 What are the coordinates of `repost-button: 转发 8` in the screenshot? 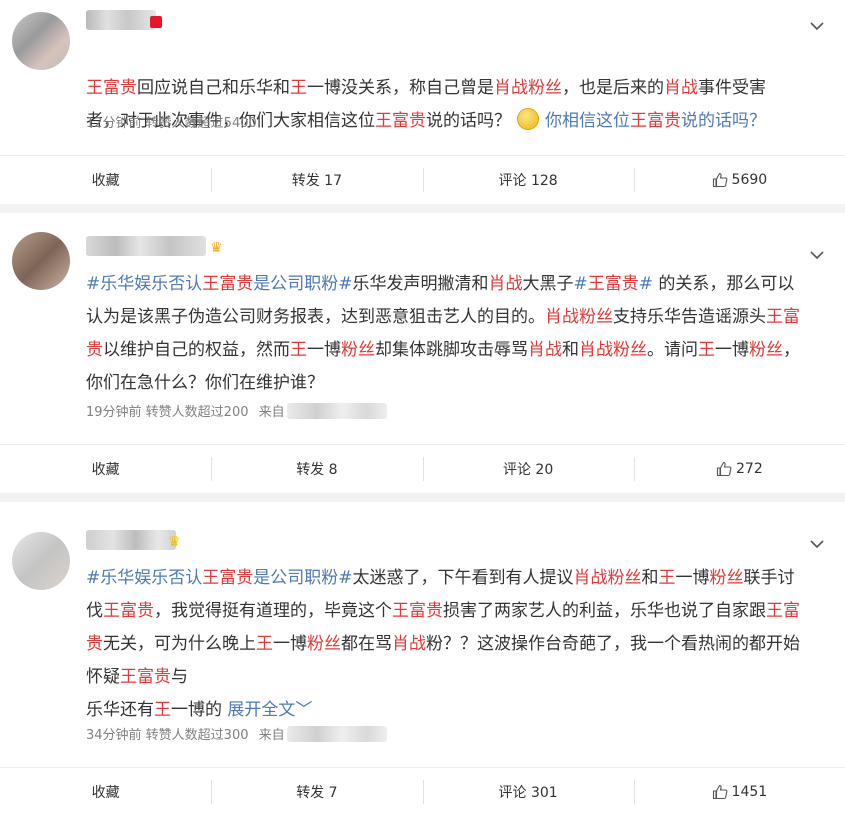 It's located at (316, 469).